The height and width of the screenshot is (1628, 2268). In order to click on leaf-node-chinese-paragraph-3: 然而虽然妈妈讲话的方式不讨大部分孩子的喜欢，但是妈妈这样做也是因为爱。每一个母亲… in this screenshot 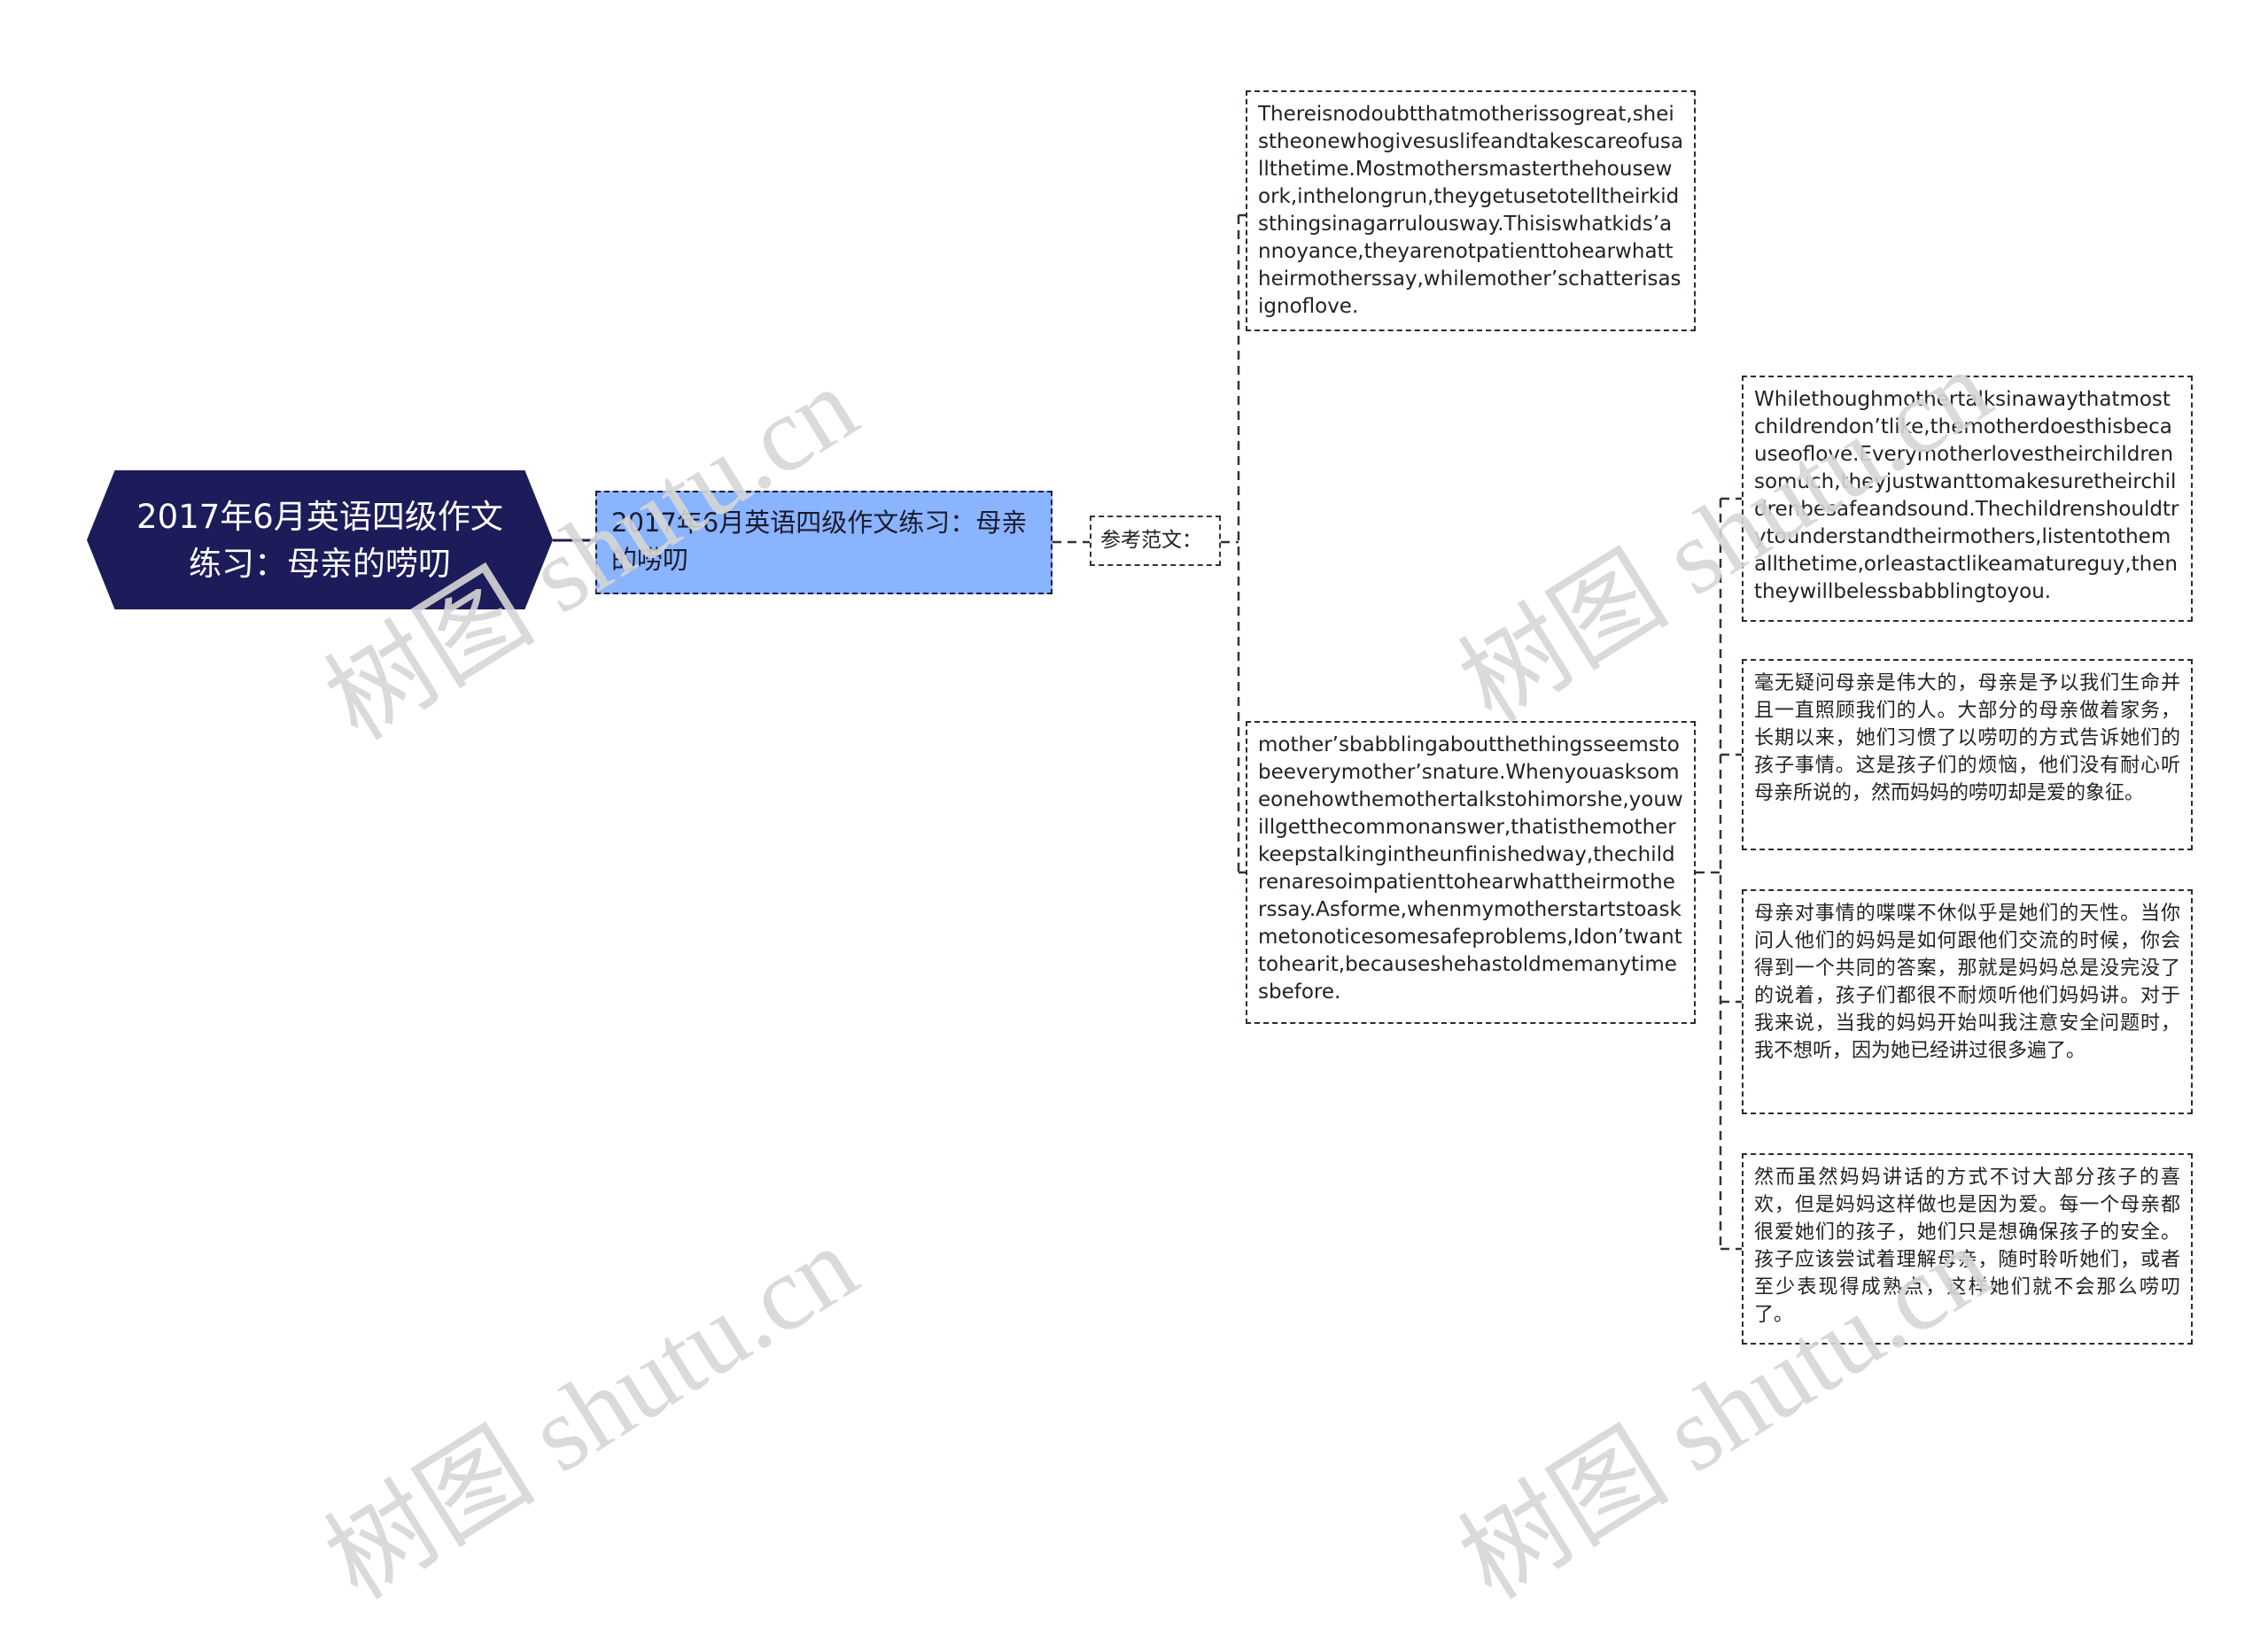, I will do `click(1967, 1249)`.